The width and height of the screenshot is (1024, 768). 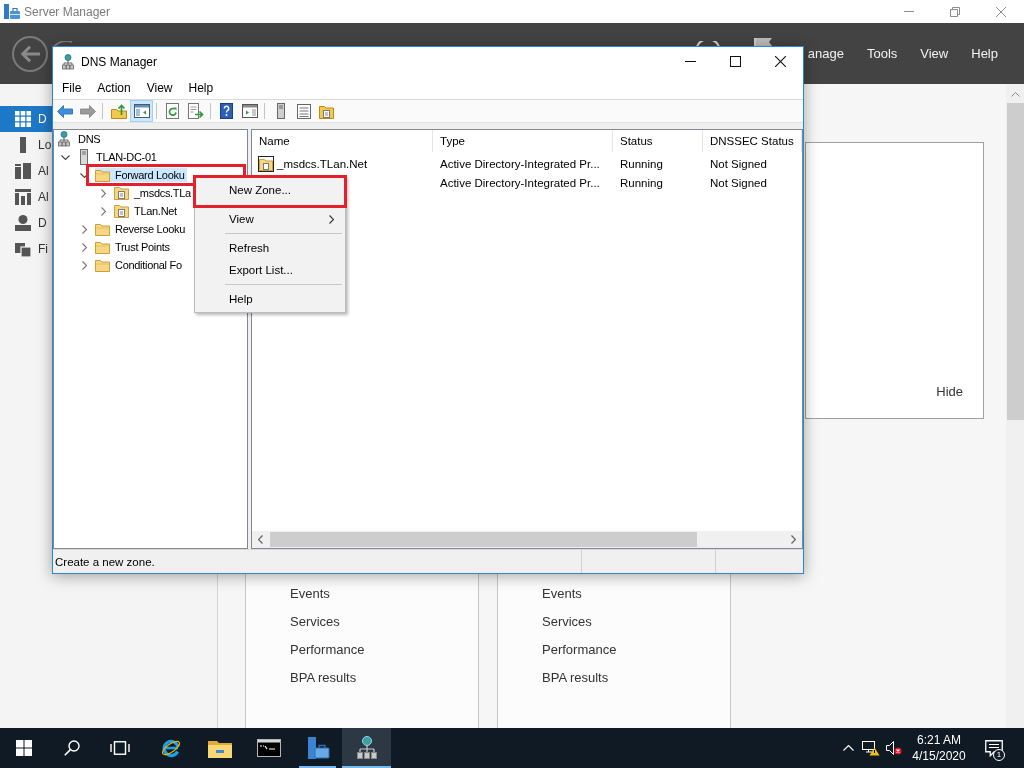 I want to click on chevron-up-icon, so click(x=1015, y=94).